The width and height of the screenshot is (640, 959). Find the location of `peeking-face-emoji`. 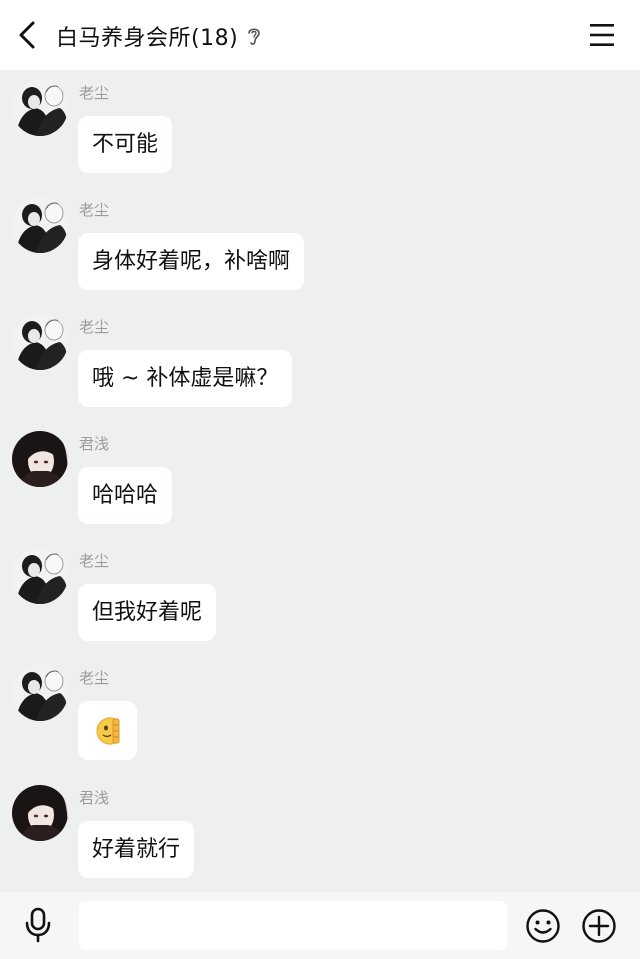

peeking-face-emoji is located at coordinates (107, 730).